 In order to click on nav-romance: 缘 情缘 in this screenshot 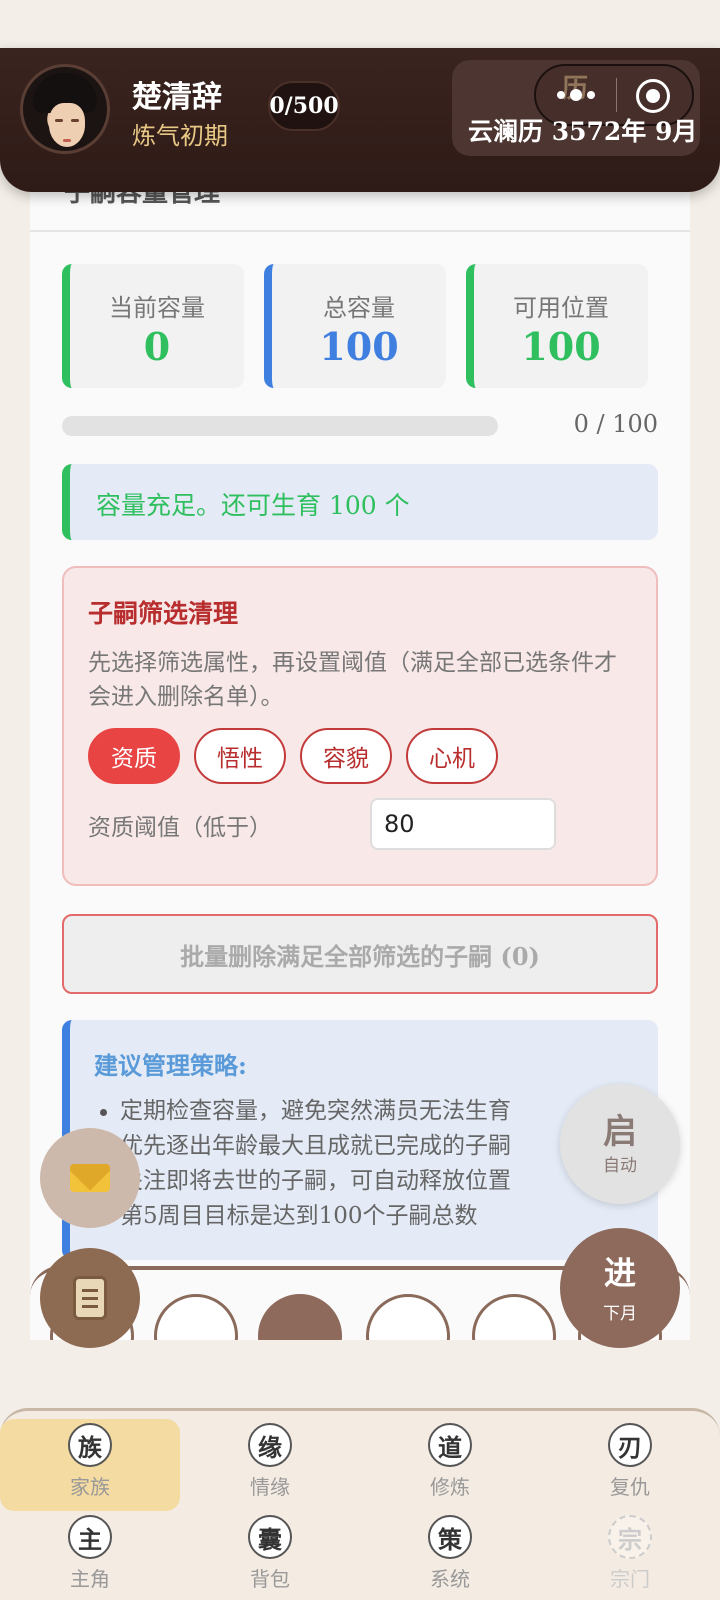, I will do `click(270, 1465)`.